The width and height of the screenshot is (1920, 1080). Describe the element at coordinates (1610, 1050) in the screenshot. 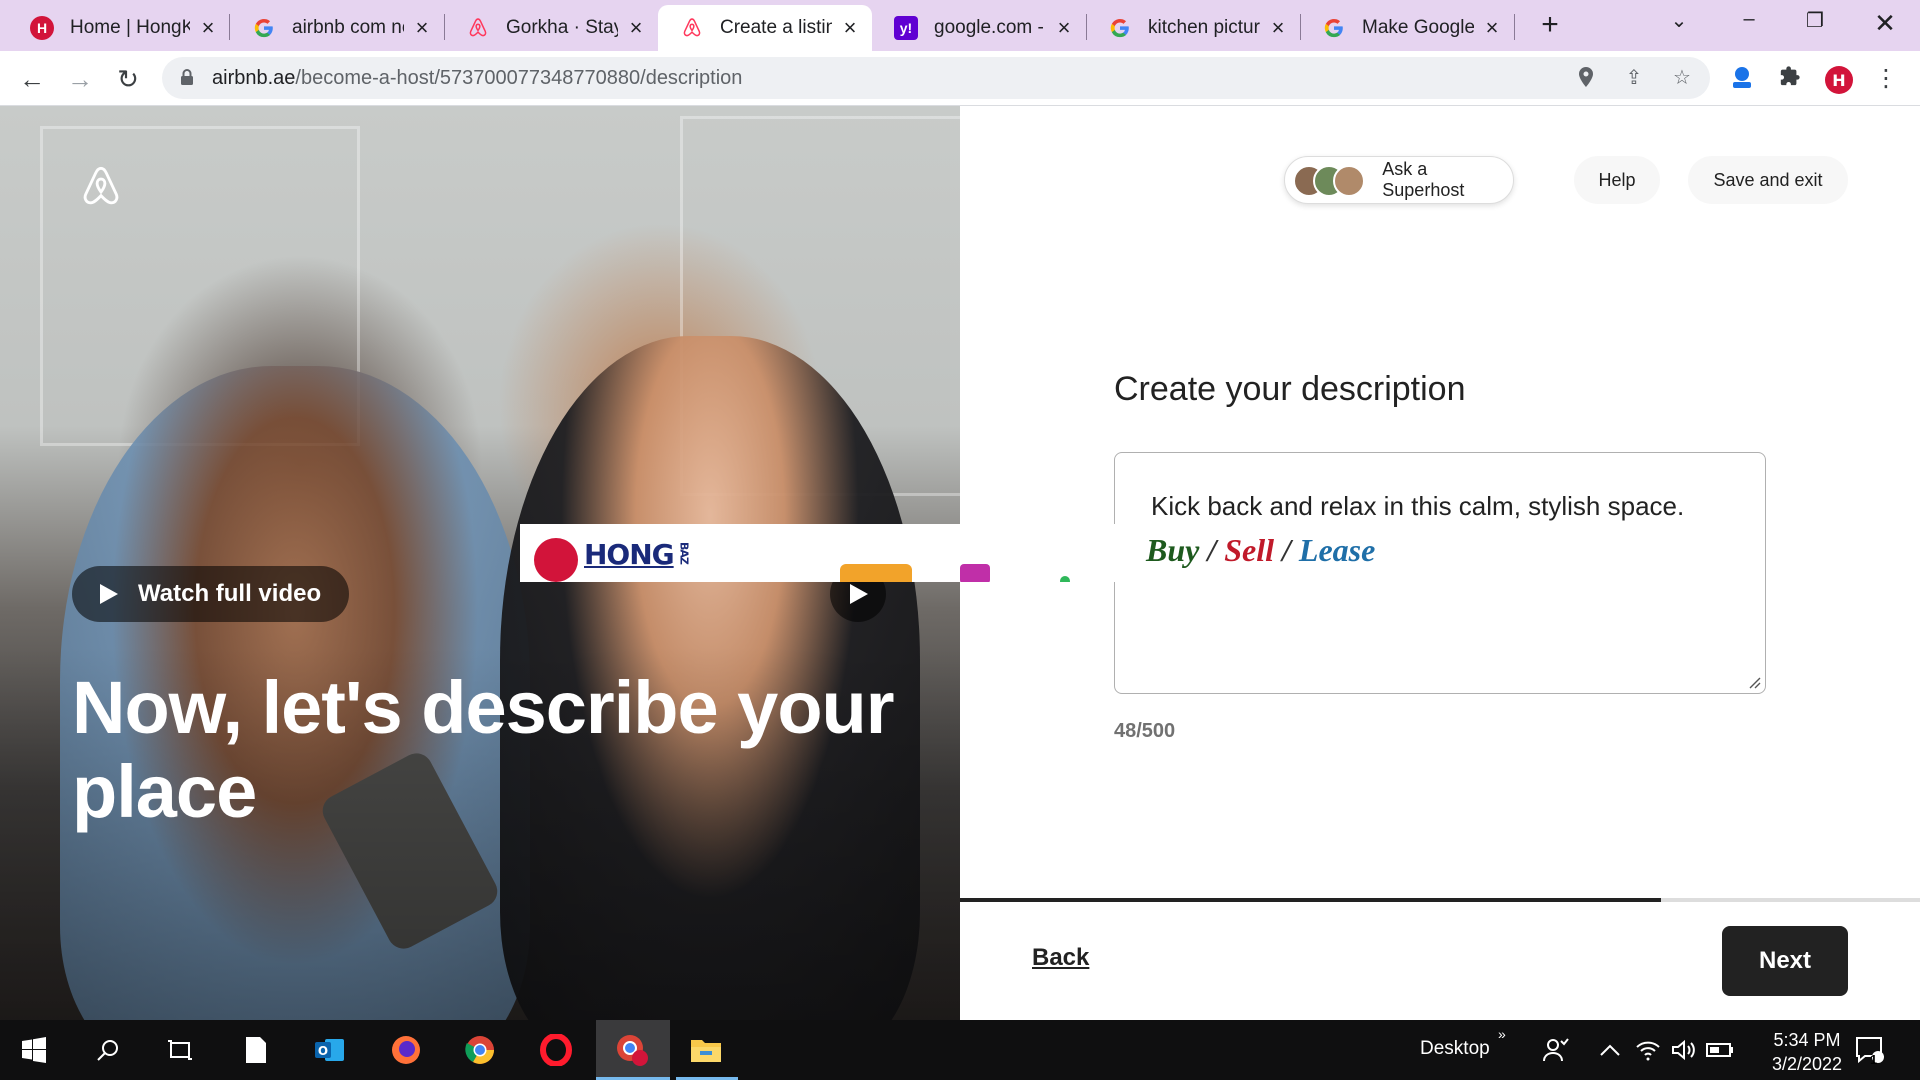

I see `tray-chevron-up-icon` at that location.